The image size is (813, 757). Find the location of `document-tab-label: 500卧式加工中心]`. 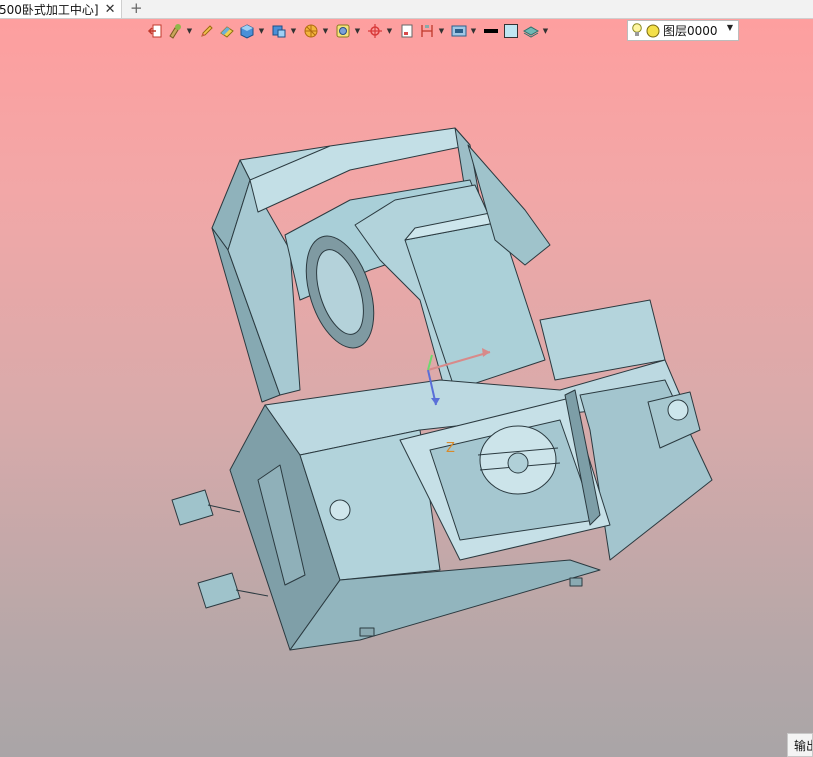

document-tab-label: 500卧式加工中心] is located at coordinates (49, 9).